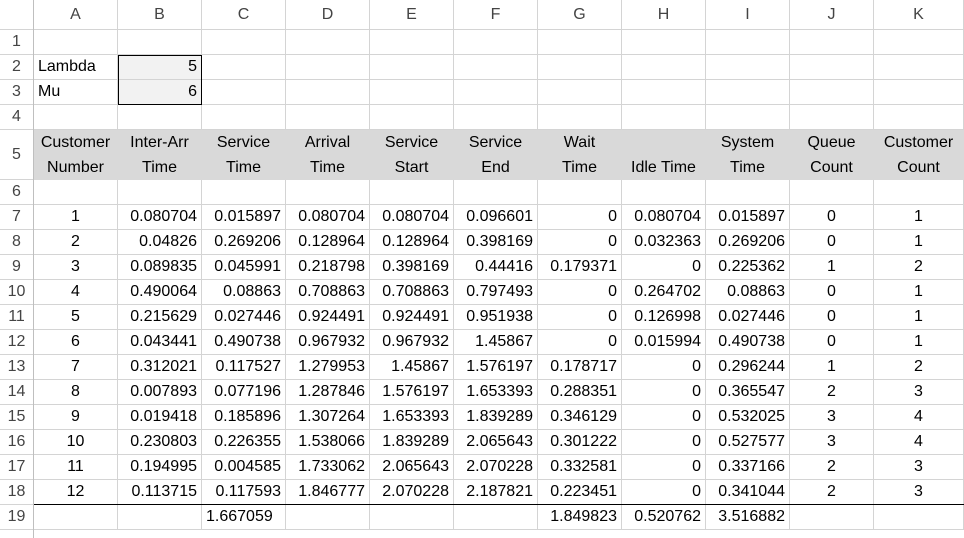 The height and width of the screenshot is (538, 964). What do you see at coordinates (76, 367) in the screenshot?
I see `cell-A13: 7` at bounding box center [76, 367].